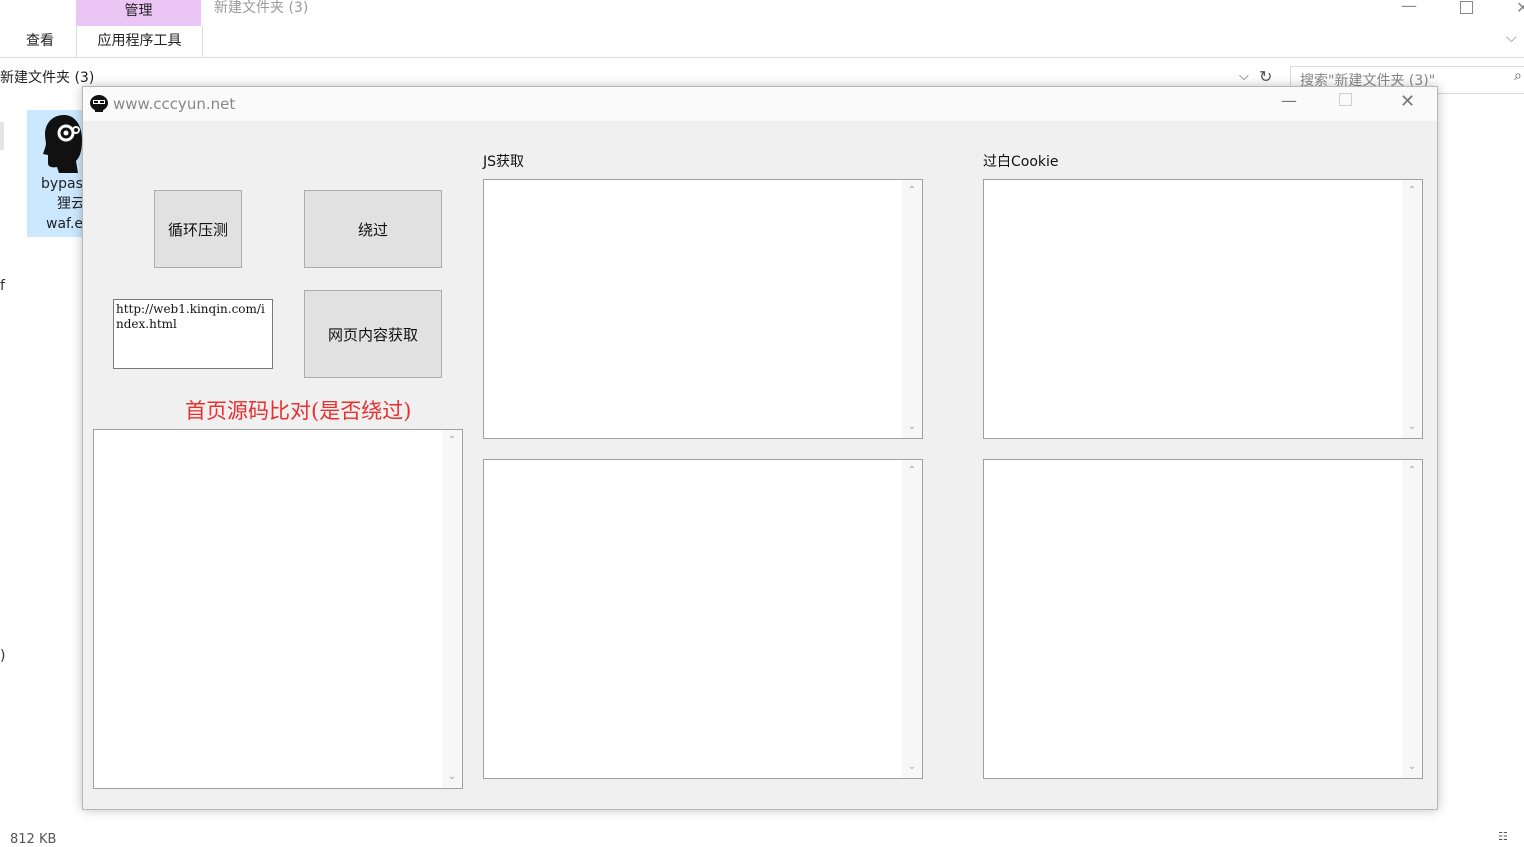  What do you see at coordinates (1409, 7) in the screenshot?
I see `explorer-minimize-icon: —` at bounding box center [1409, 7].